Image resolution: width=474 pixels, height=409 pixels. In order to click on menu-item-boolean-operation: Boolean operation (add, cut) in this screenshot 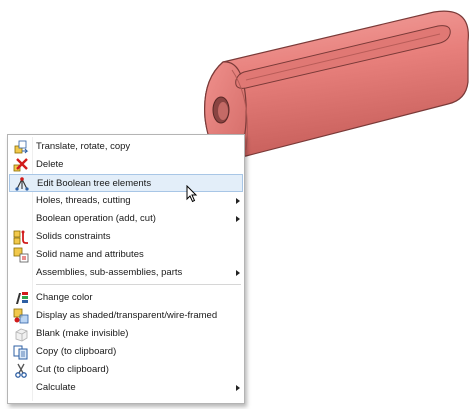, I will do `click(126, 219)`.